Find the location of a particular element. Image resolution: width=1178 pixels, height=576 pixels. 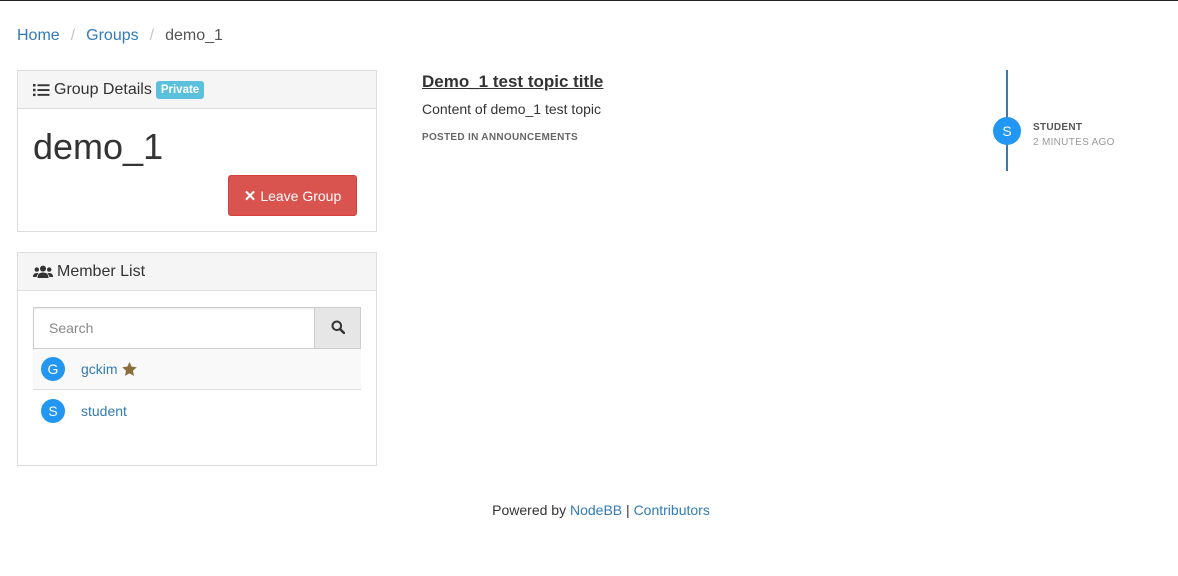

member-list-title: Member List is located at coordinates (101, 271).